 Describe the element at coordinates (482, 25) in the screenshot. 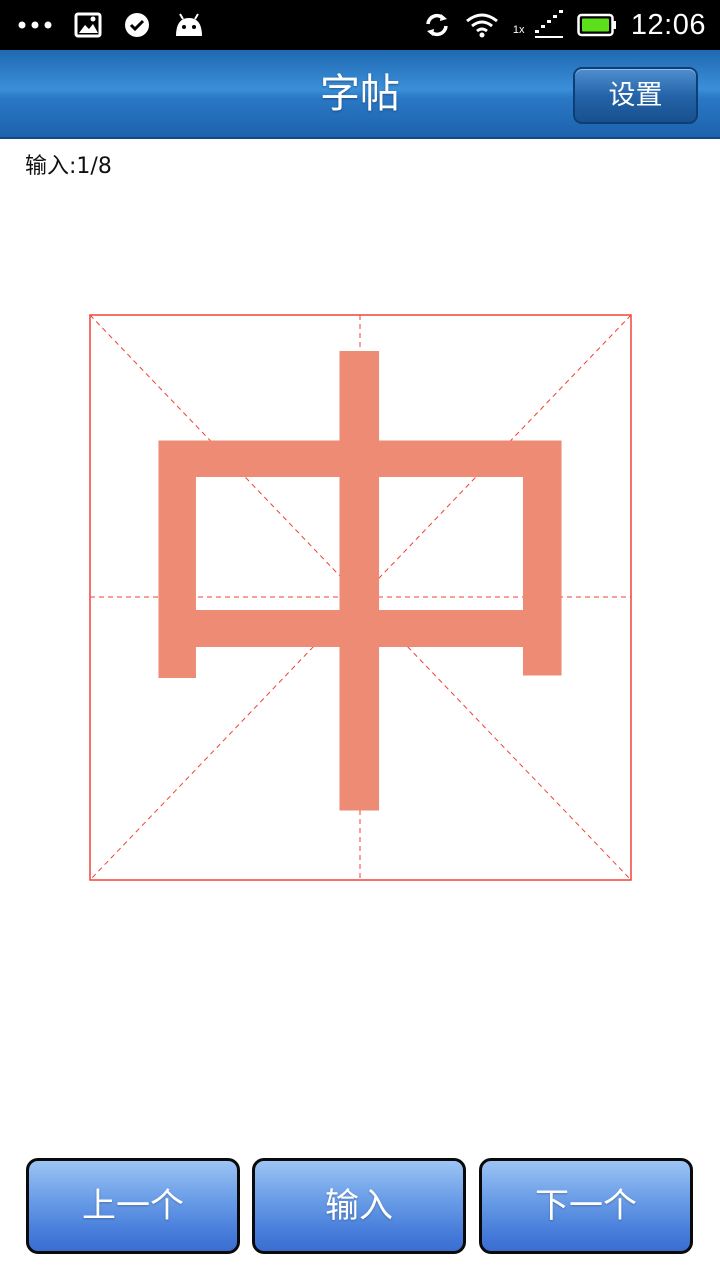

I see `wifi-icon` at that location.